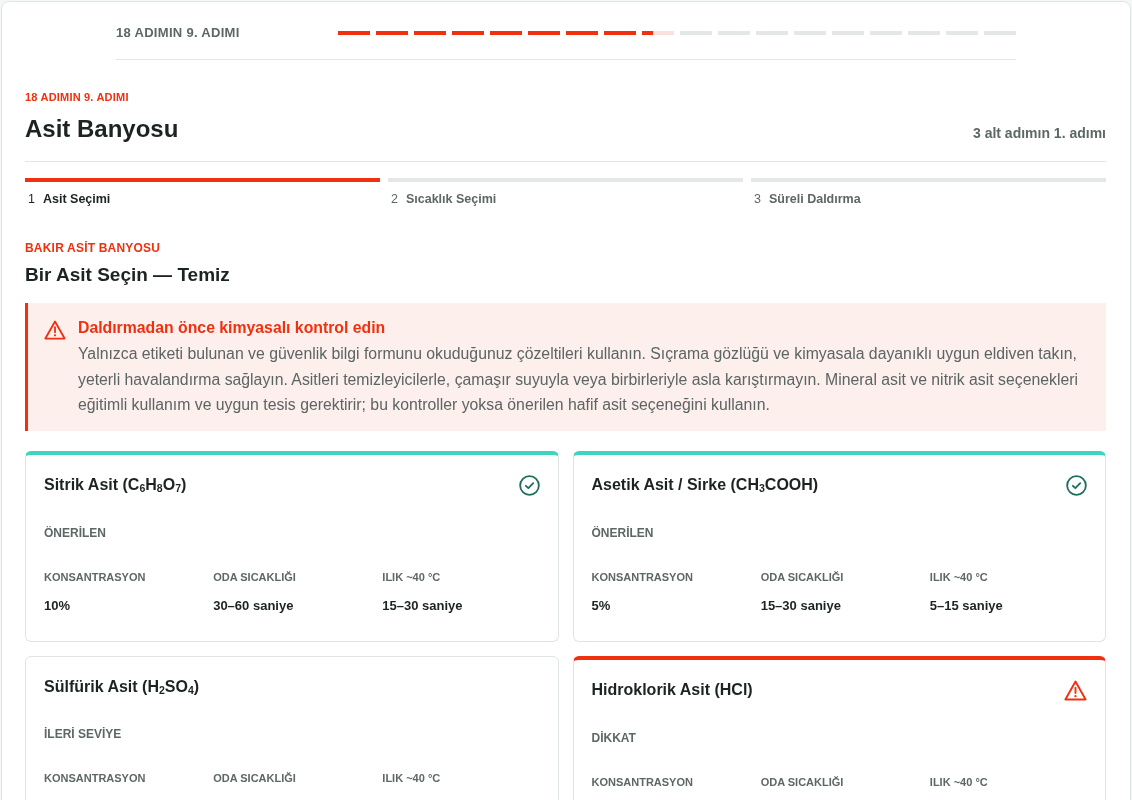 This screenshot has height=800, width=1132. I want to click on stat-value: 10%, so click(57, 605).